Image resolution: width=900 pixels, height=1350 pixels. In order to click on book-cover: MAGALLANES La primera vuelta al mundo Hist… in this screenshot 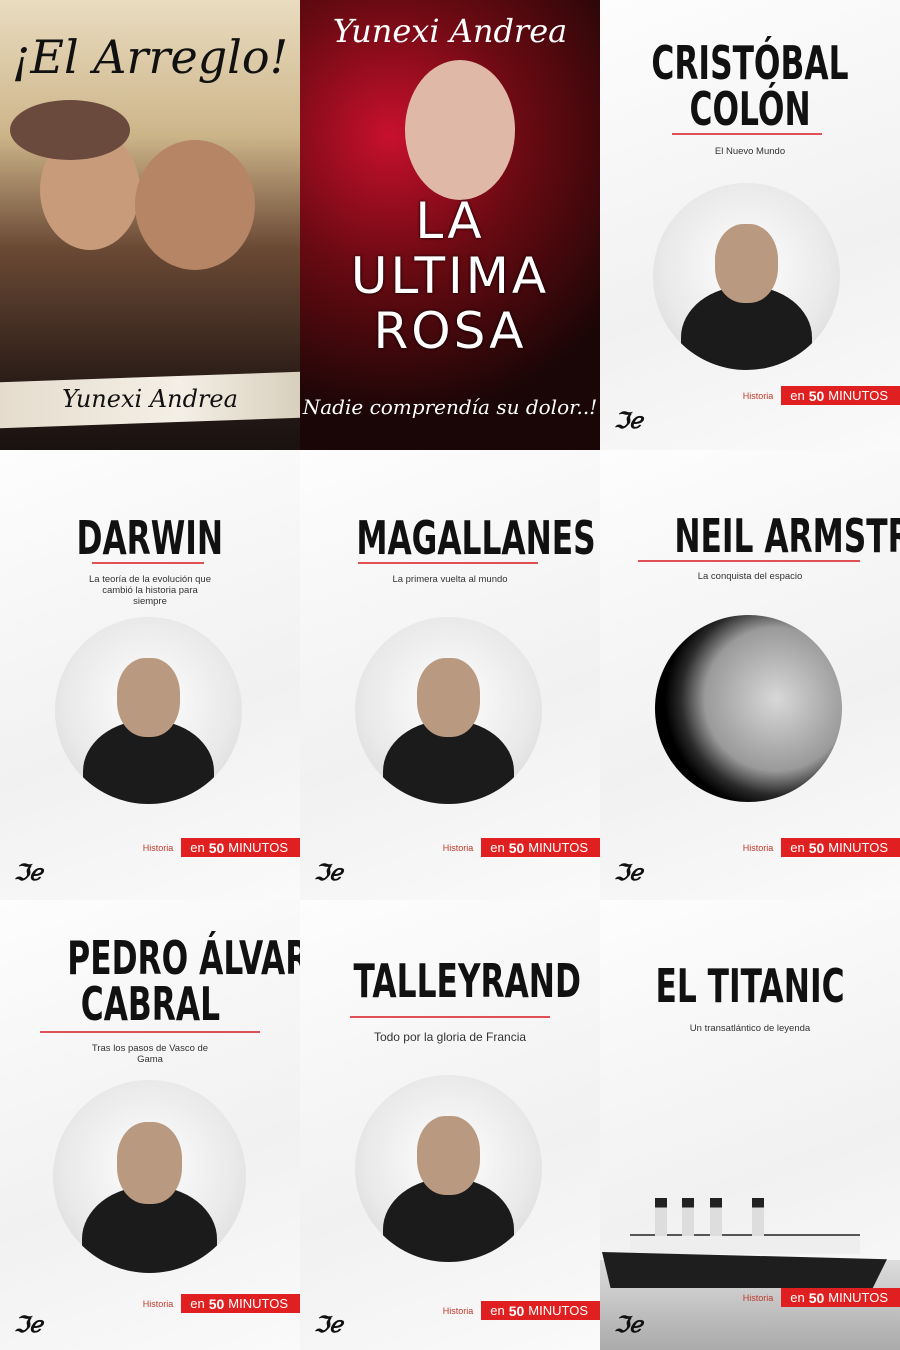, I will do `click(450, 675)`.